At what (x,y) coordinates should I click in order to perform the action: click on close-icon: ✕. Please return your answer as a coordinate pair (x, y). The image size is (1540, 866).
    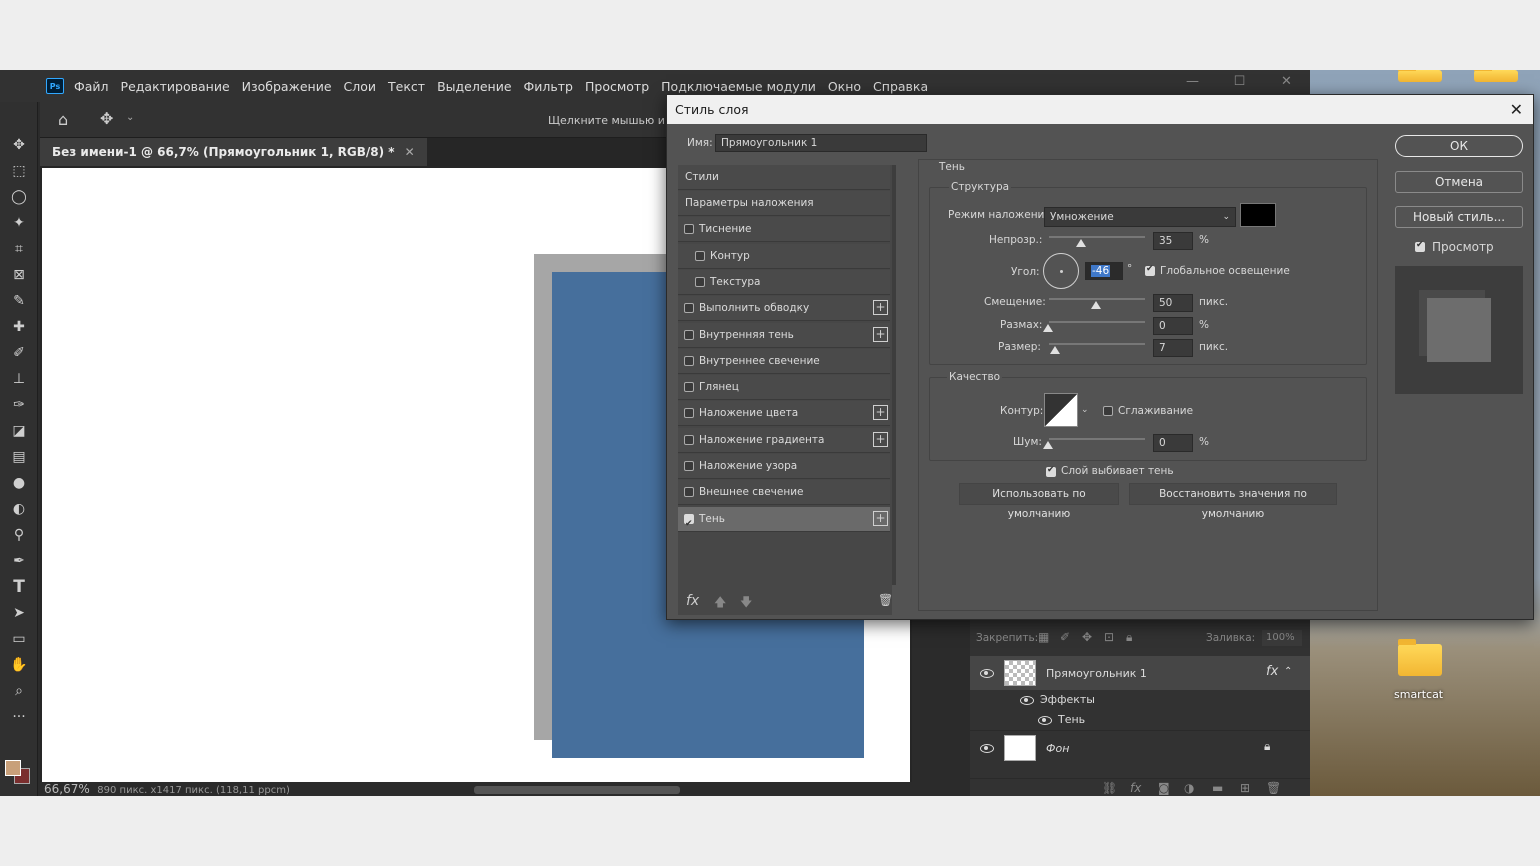
    Looking at the image, I should click on (1516, 109).